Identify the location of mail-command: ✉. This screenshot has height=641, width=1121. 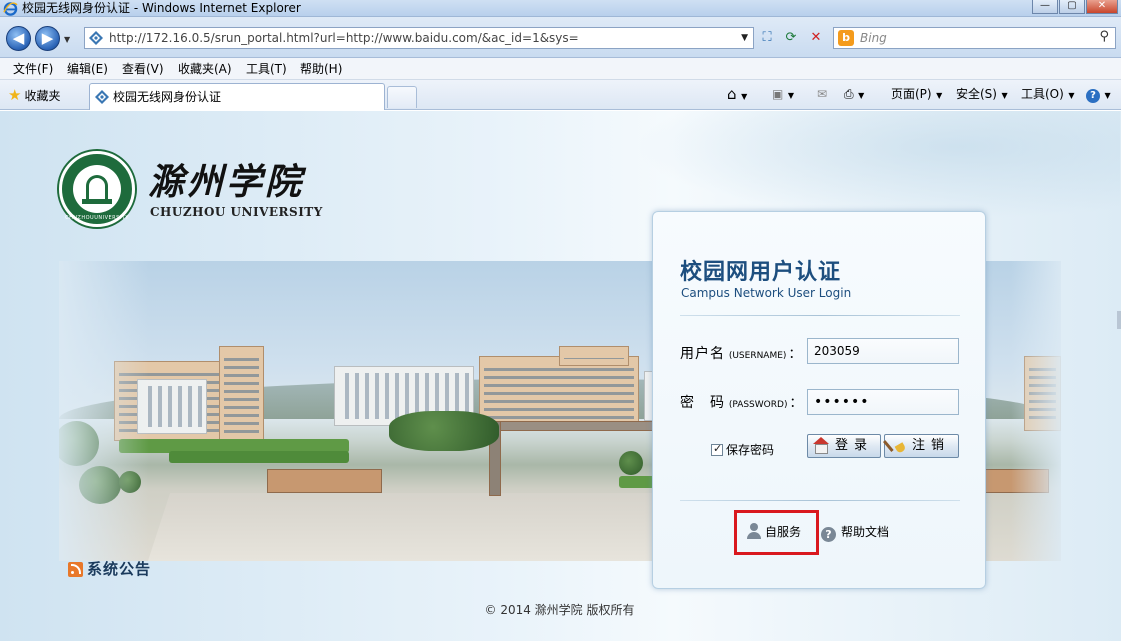
(822, 94).